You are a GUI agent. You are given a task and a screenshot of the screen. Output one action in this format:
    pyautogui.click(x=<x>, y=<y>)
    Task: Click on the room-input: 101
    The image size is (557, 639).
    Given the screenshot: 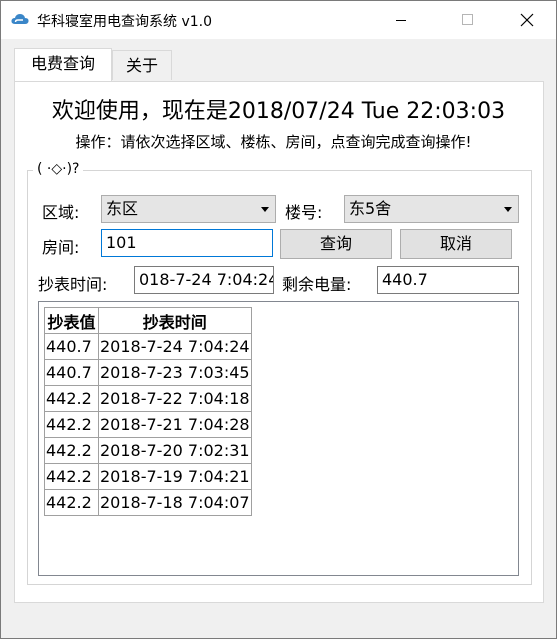 What is the action you would take?
    pyautogui.click(x=187, y=243)
    